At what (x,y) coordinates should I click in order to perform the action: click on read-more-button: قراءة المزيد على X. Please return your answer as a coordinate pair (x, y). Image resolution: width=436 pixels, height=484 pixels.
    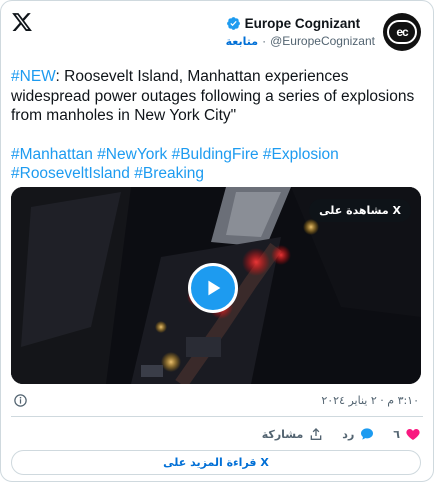
    Looking at the image, I should click on (216, 462).